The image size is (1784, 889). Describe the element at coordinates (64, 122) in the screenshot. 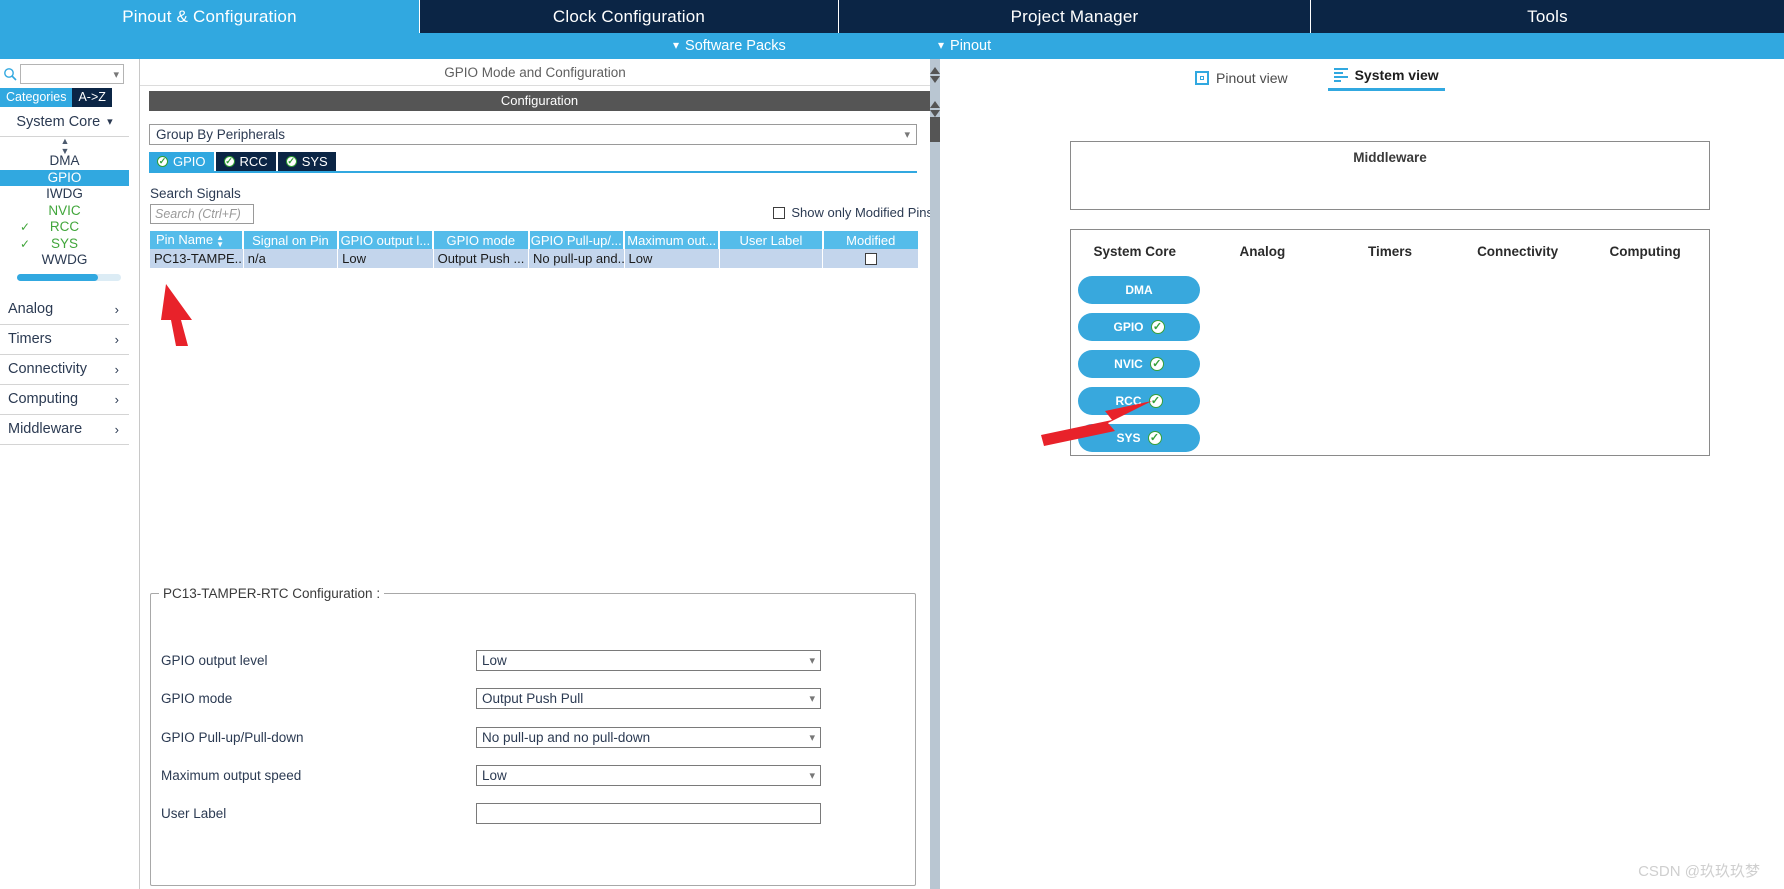

I see `sidebar-group-system-core: System Core ▾` at that location.